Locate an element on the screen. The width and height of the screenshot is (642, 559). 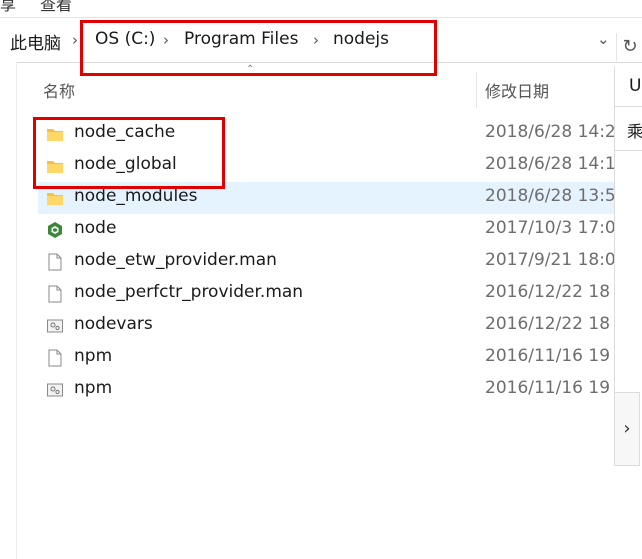
column-header: 名称 修改日期 is located at coordinates (315, 88).